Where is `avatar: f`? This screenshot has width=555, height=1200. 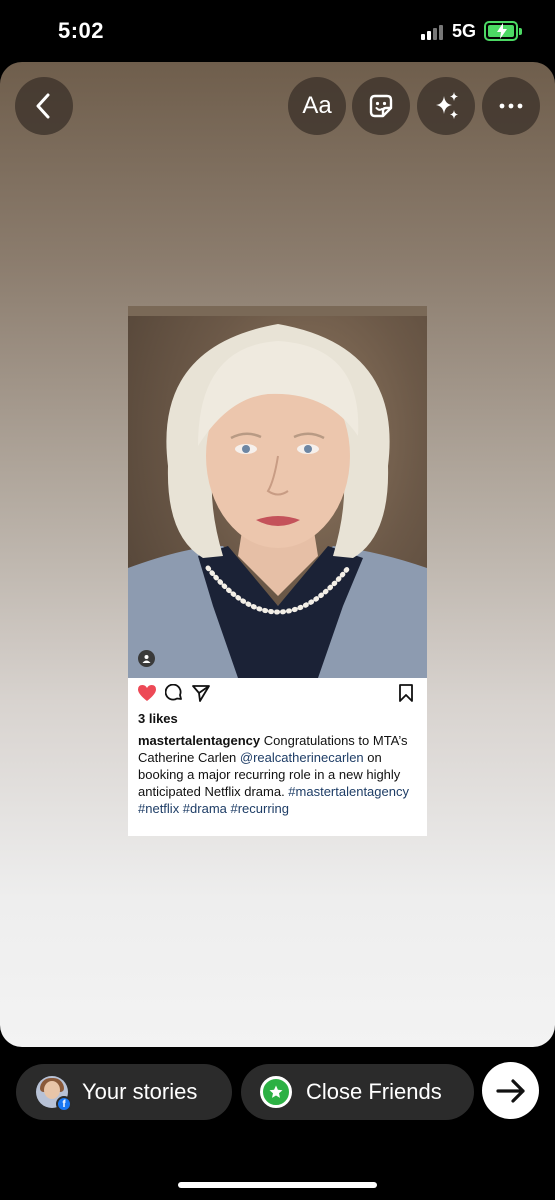 avatar: f is located at coordinates (54, 1094).